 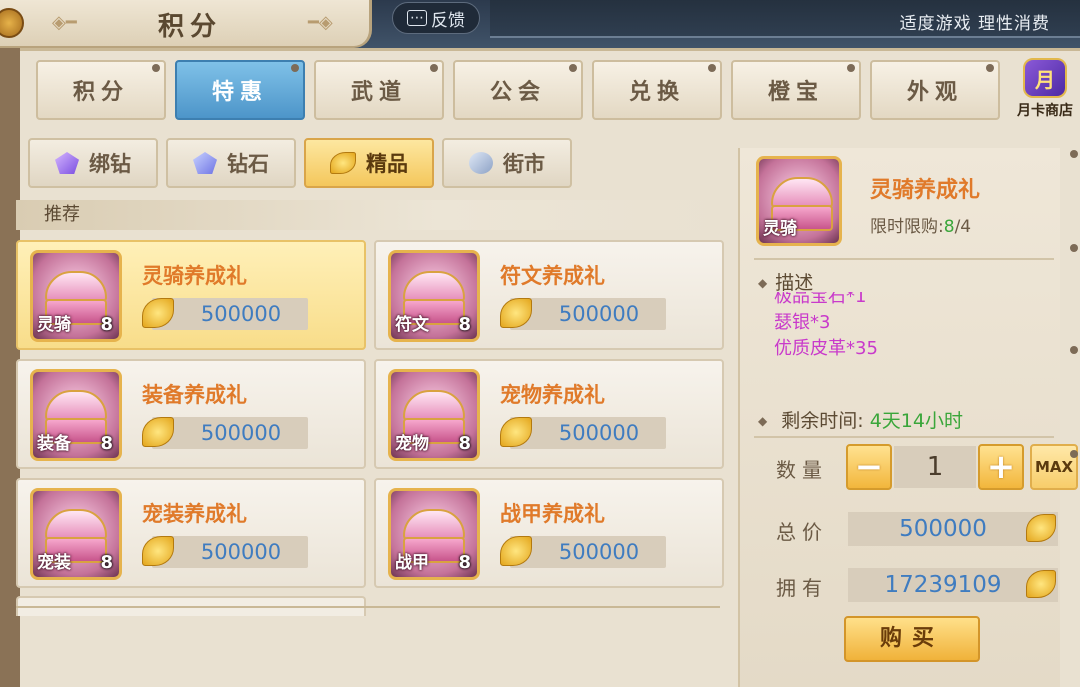 I want to click on subtab-premium: 精品, so click(x=369, y=163).